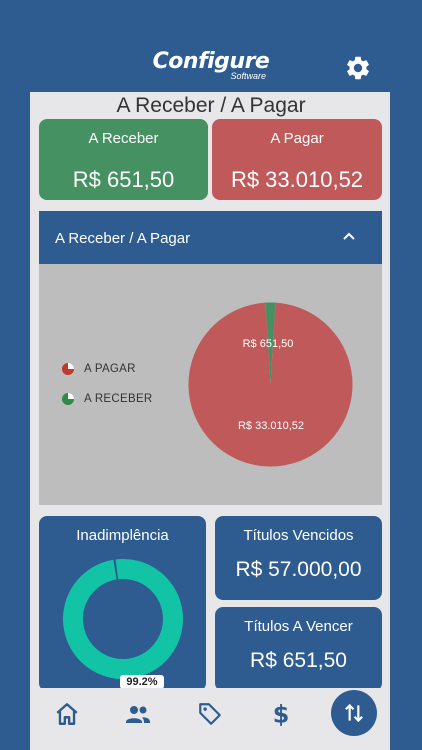 The image size is (422, 750). Describe the element at coordinates (68, 399) in the screenshot. I see `legend-receber-icon` at that location.